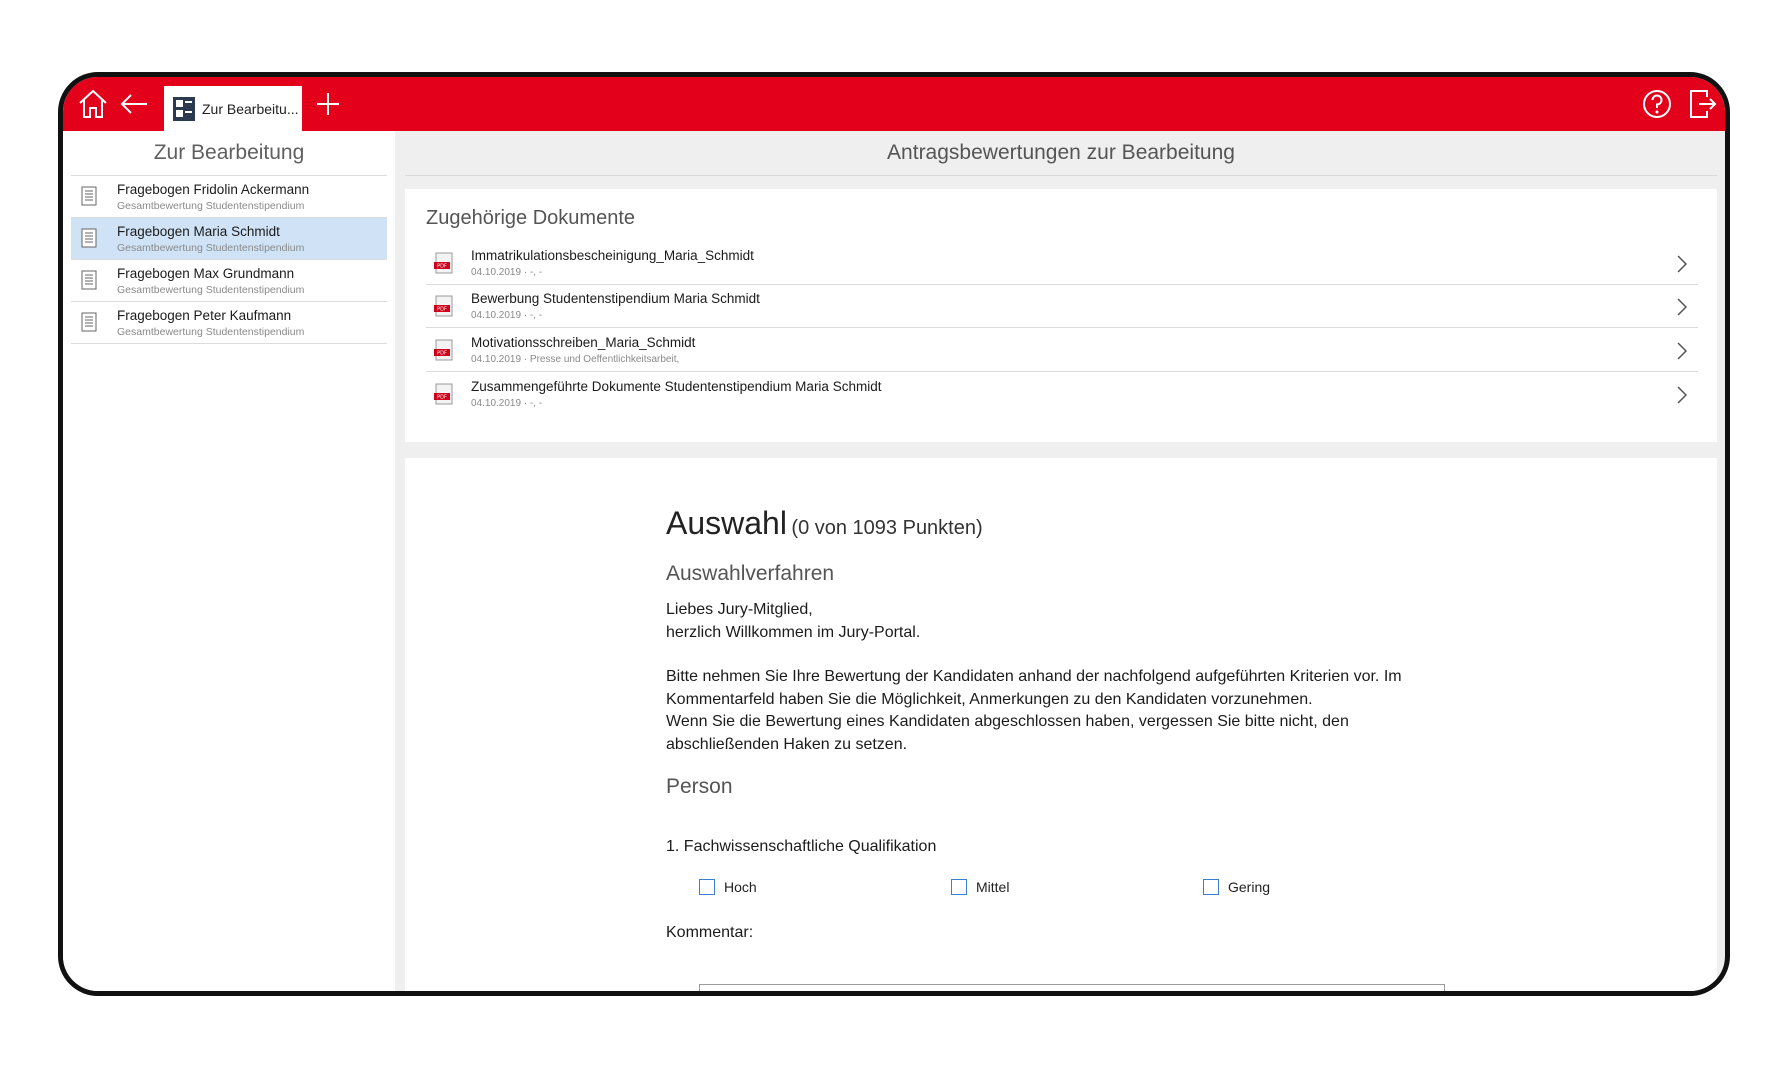  Describe the element at coordinates (184, 109) in the screenshot. I see `form-icon` at that location.